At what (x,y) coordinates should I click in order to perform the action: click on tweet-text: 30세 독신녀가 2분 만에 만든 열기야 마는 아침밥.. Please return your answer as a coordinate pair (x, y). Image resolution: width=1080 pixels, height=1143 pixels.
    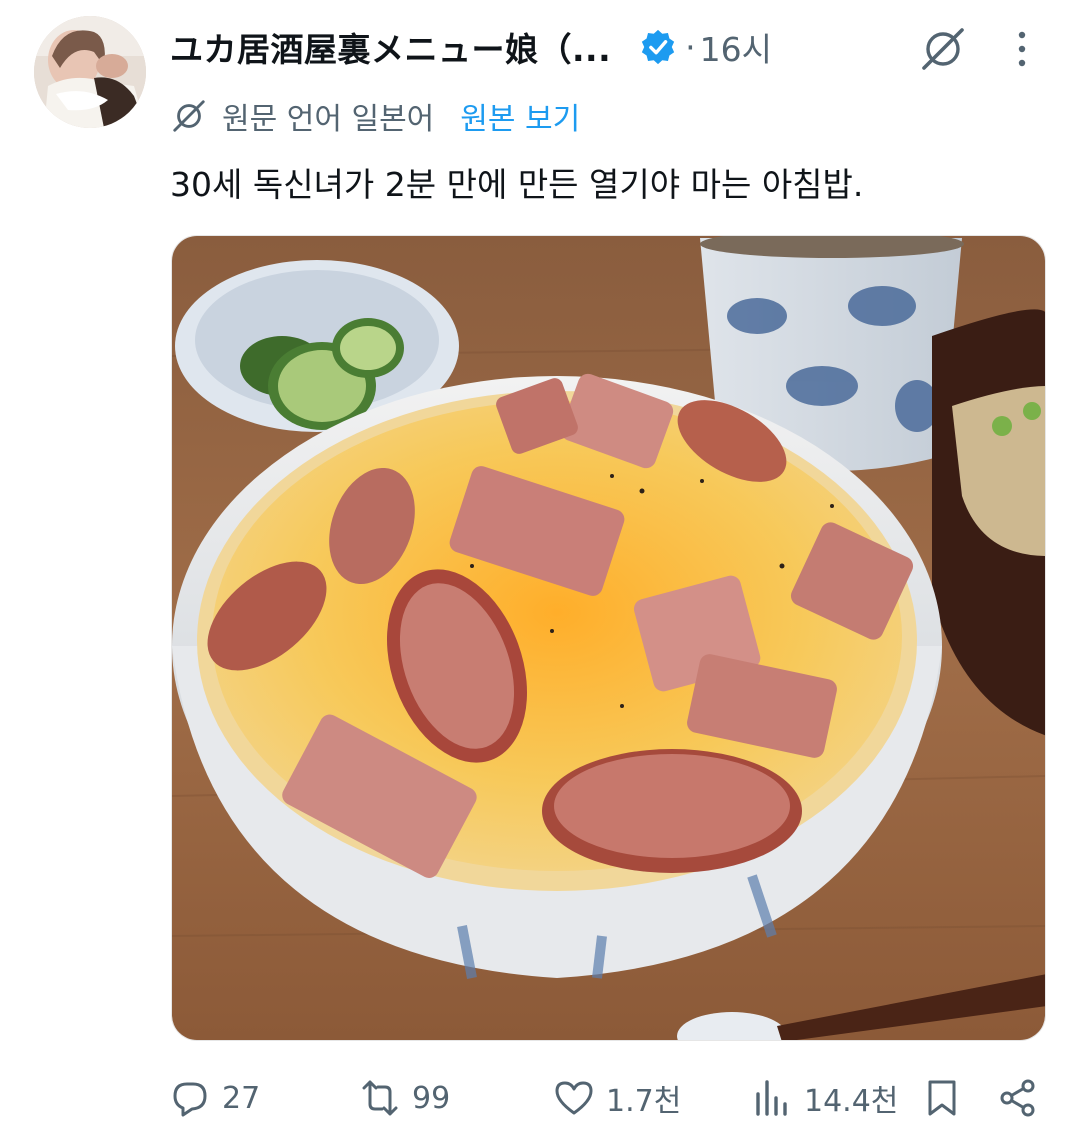
    Looking at the image, I should click on (517, 184).